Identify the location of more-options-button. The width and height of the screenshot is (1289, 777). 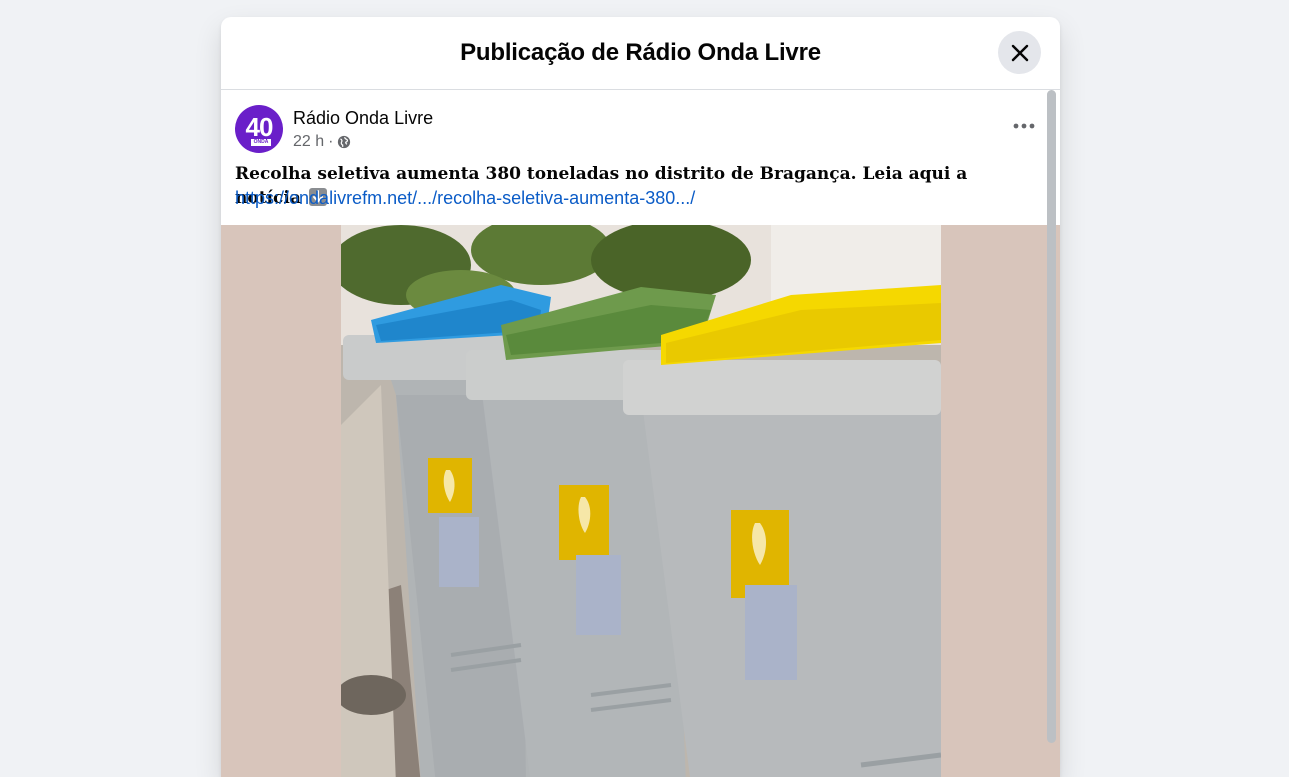
(1024, 126).